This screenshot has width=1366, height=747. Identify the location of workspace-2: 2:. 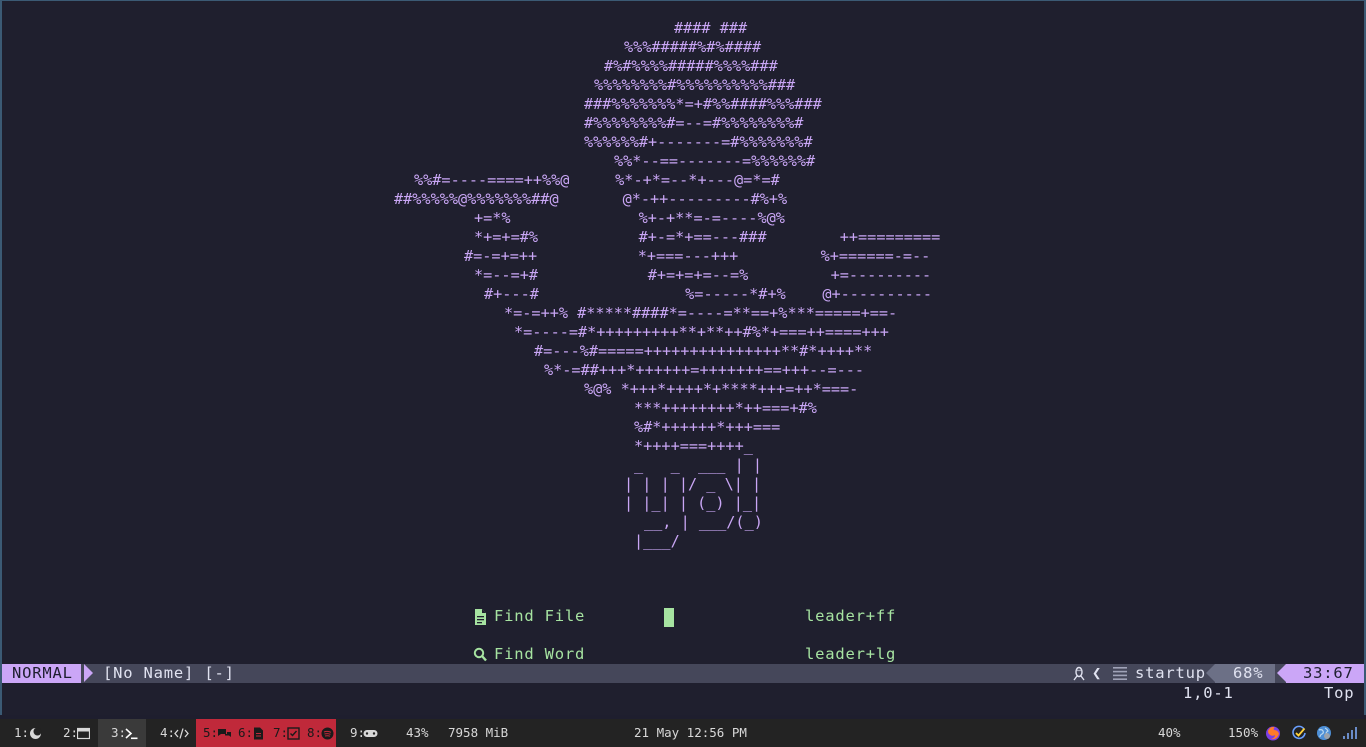
(79, 733).